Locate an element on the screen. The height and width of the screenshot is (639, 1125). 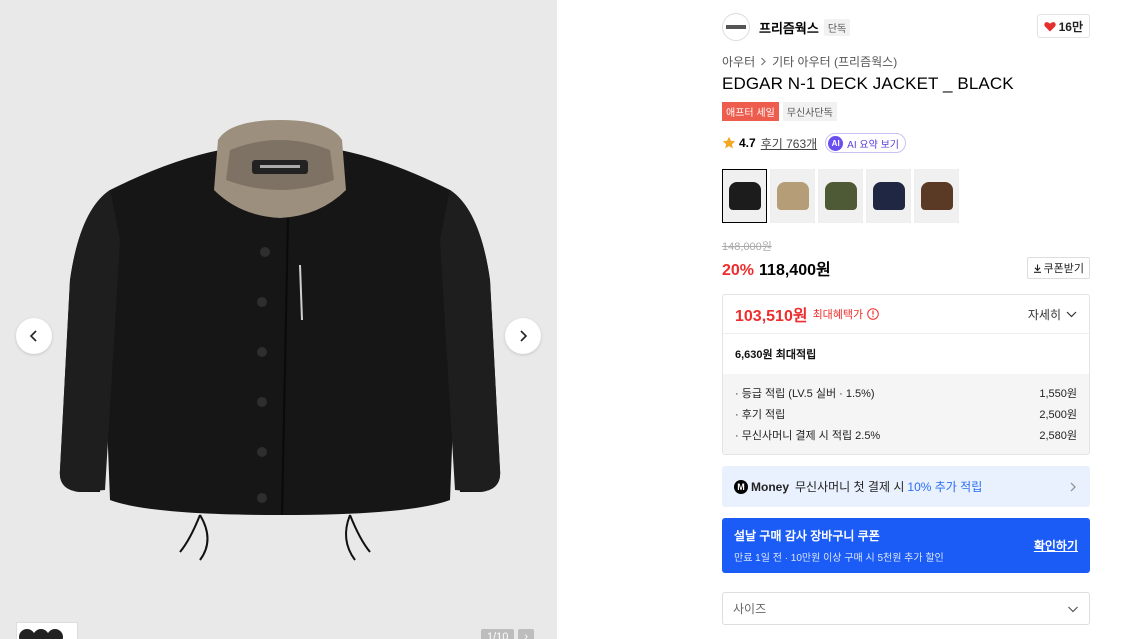
color-swatch-olive is located at coordinates (840, 196).